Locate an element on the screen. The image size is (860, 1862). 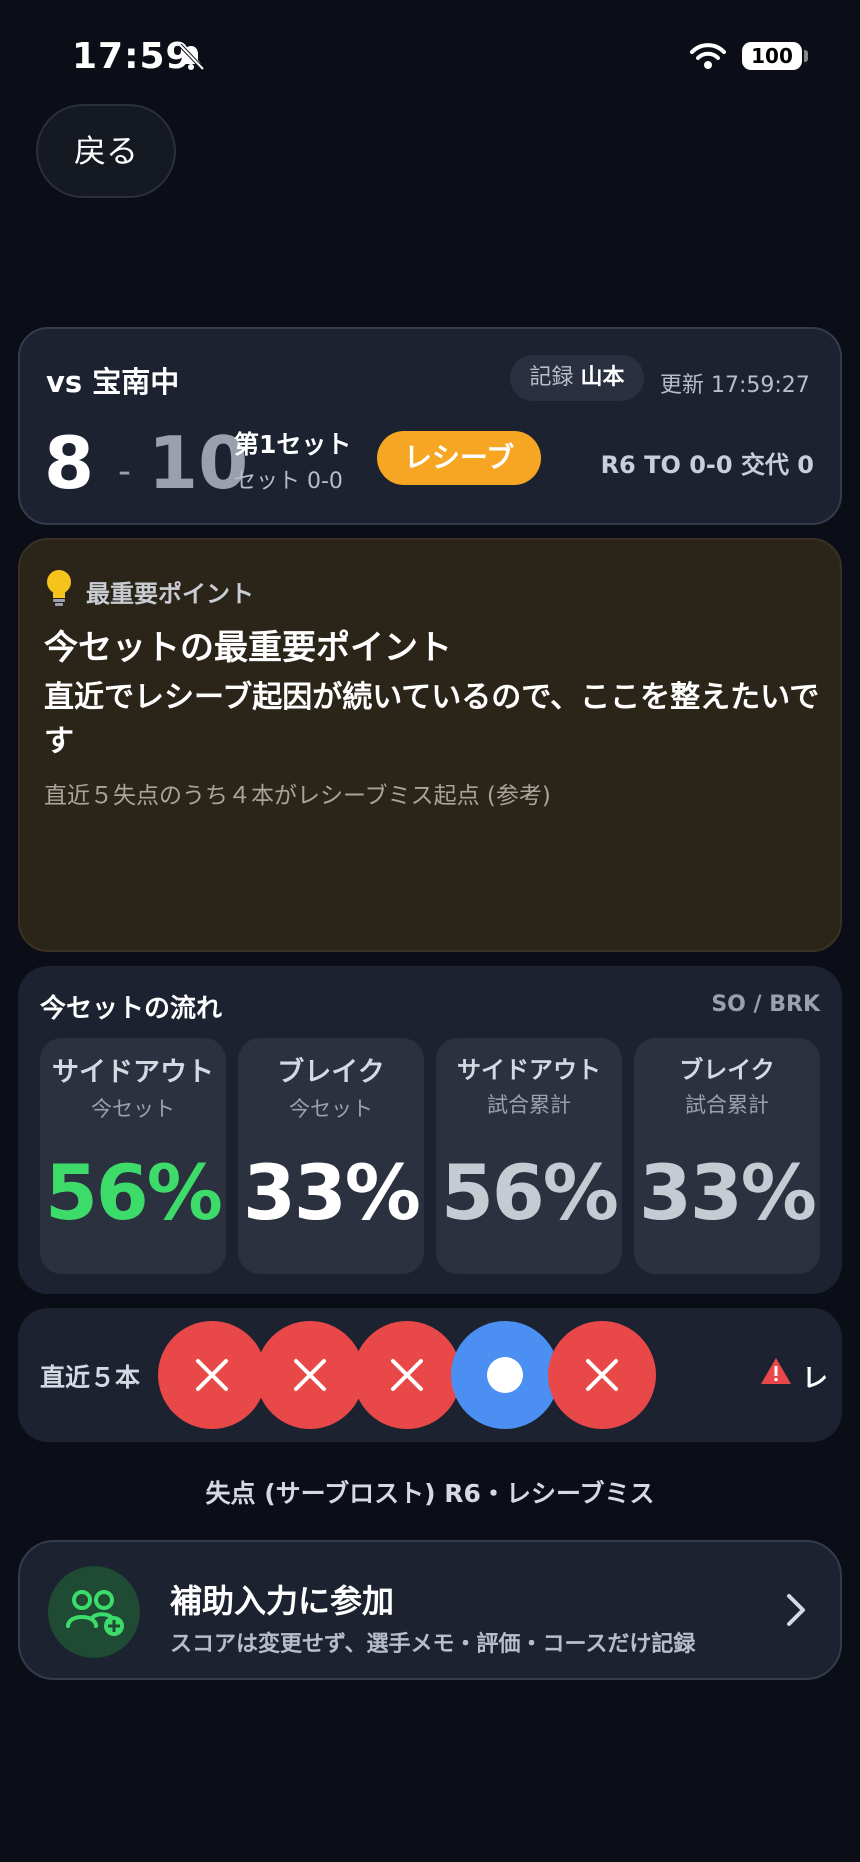
add-users-icon is located at coordinates (95, 1613).